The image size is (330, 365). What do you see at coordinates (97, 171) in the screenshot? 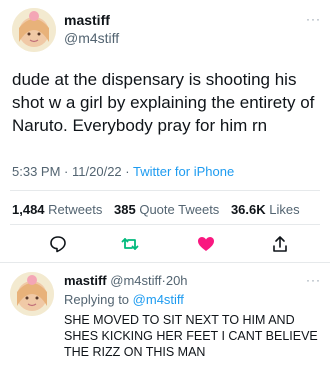
I see `tweet-date: 11/20/22` at bounding box center [97, 171].